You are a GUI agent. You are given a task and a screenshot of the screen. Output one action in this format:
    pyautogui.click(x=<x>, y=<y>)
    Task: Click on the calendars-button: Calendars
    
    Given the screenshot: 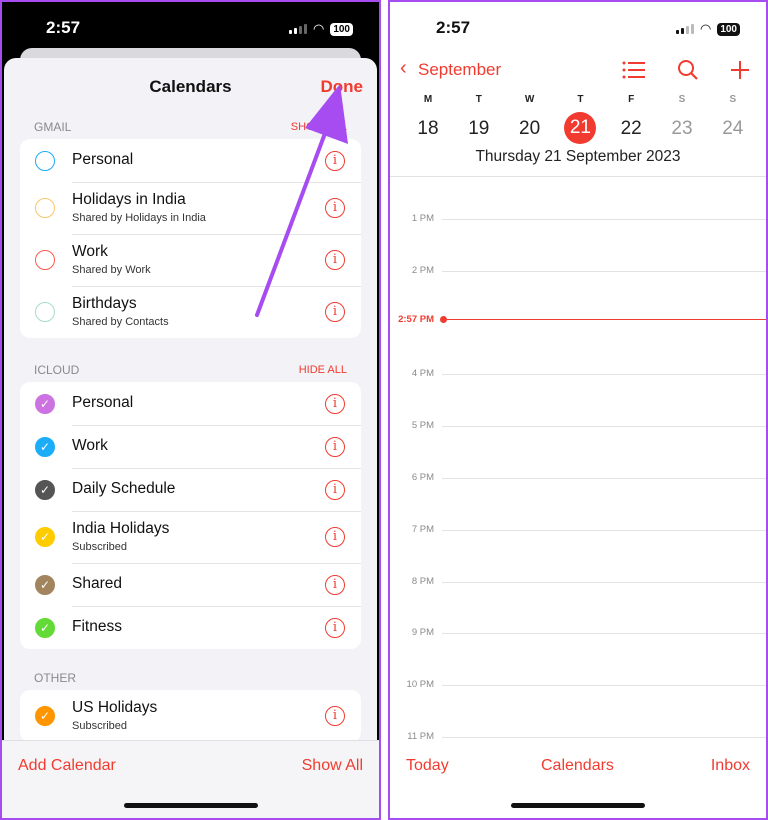 What is the action you would take?
    pyautogui.click(x=577, y=766)
    